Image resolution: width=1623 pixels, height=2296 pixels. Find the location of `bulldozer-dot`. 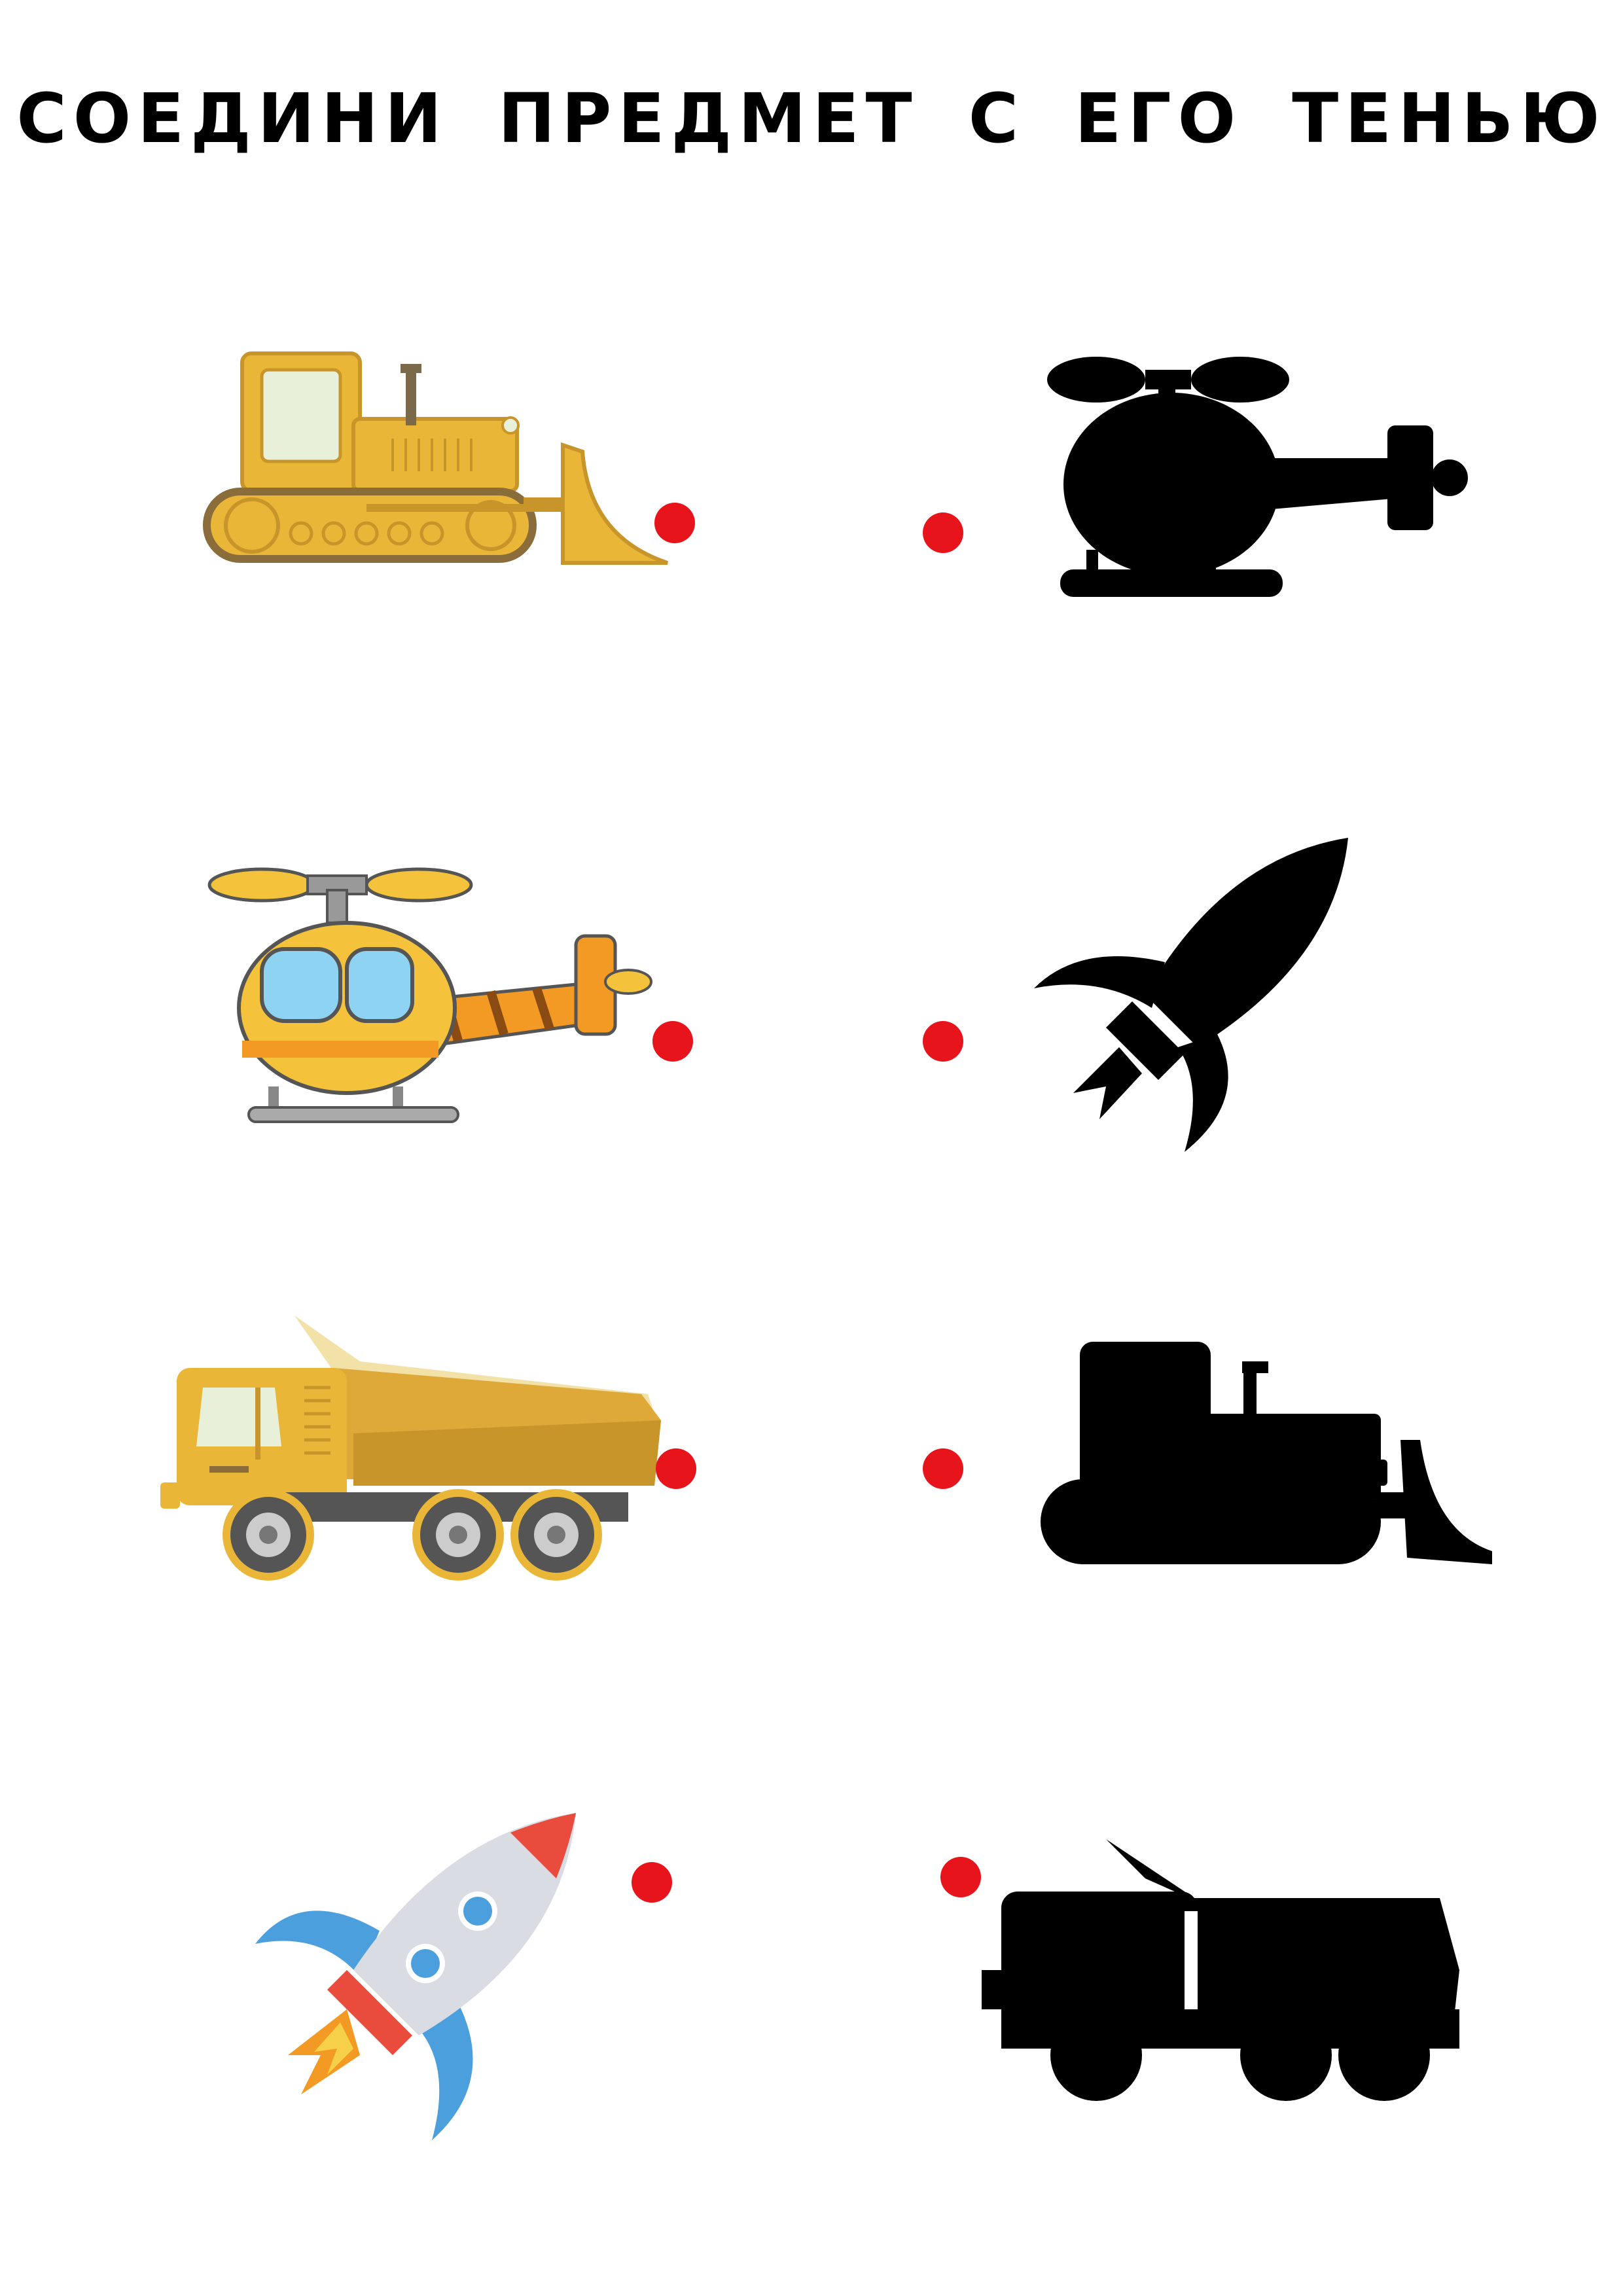

bulldozer-dot is located at coordinates (674, 523).